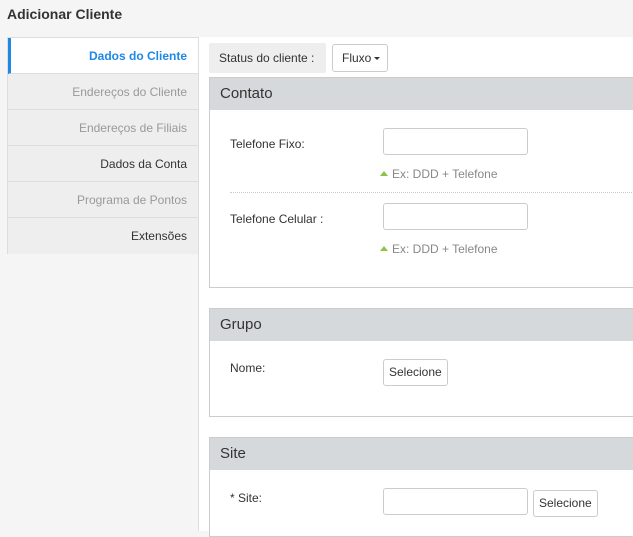  Describe the element at coordinates (357, 58) in the screenshot. I see `status-dropdown-value: Fluxo` at that location.